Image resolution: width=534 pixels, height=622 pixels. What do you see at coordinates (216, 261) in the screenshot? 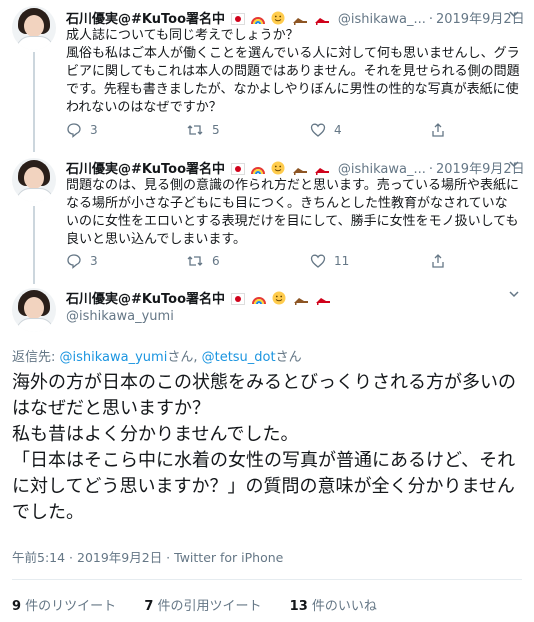
I see `retweet-count: 6` at bounding box center [216, 261].